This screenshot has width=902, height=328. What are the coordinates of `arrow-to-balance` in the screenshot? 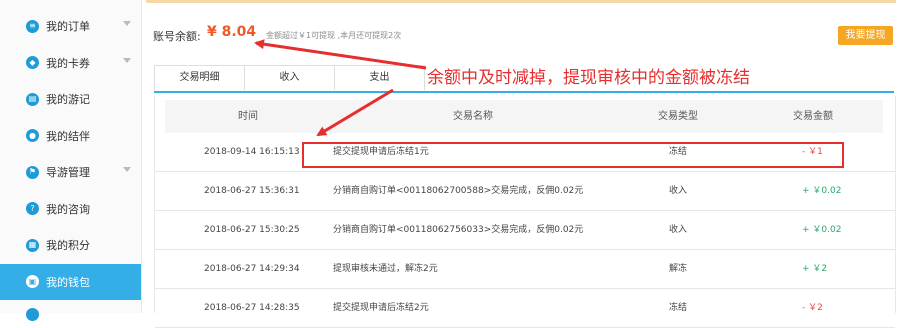 It's located at (340, 54).